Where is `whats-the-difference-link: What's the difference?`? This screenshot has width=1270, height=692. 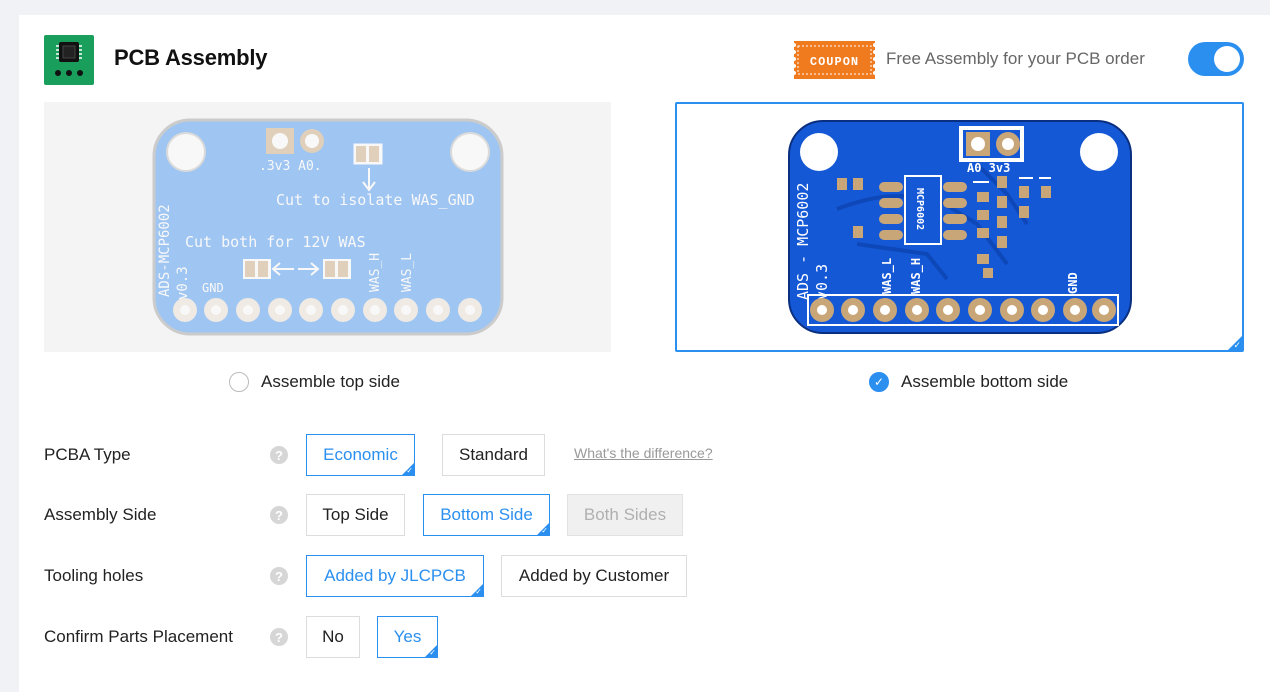 whats-the-difference-link: What's the difference? is located at coordinates (643, 453).